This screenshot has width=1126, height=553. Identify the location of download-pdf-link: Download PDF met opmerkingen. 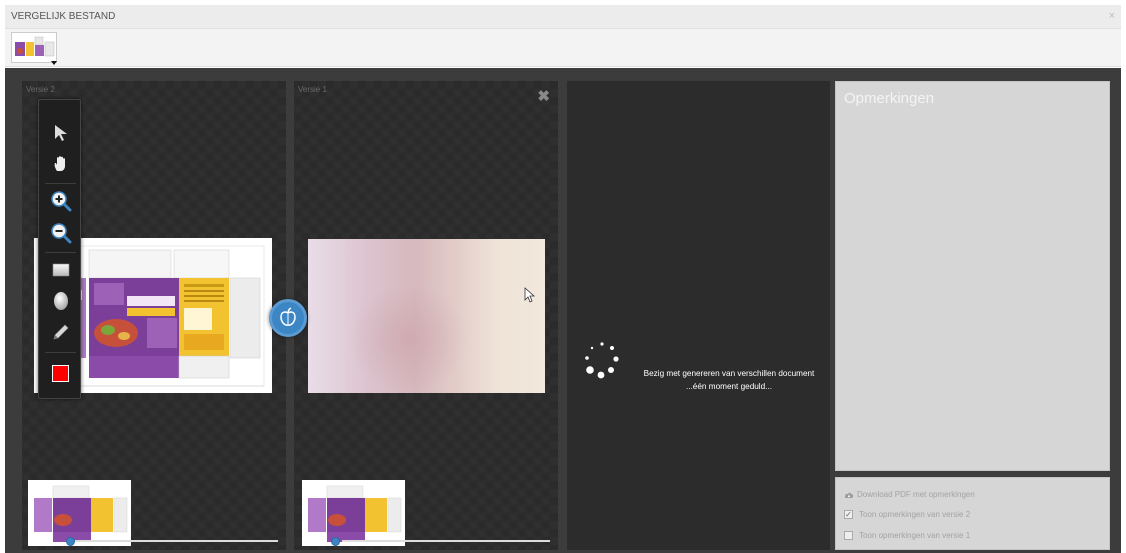
(909, 494).